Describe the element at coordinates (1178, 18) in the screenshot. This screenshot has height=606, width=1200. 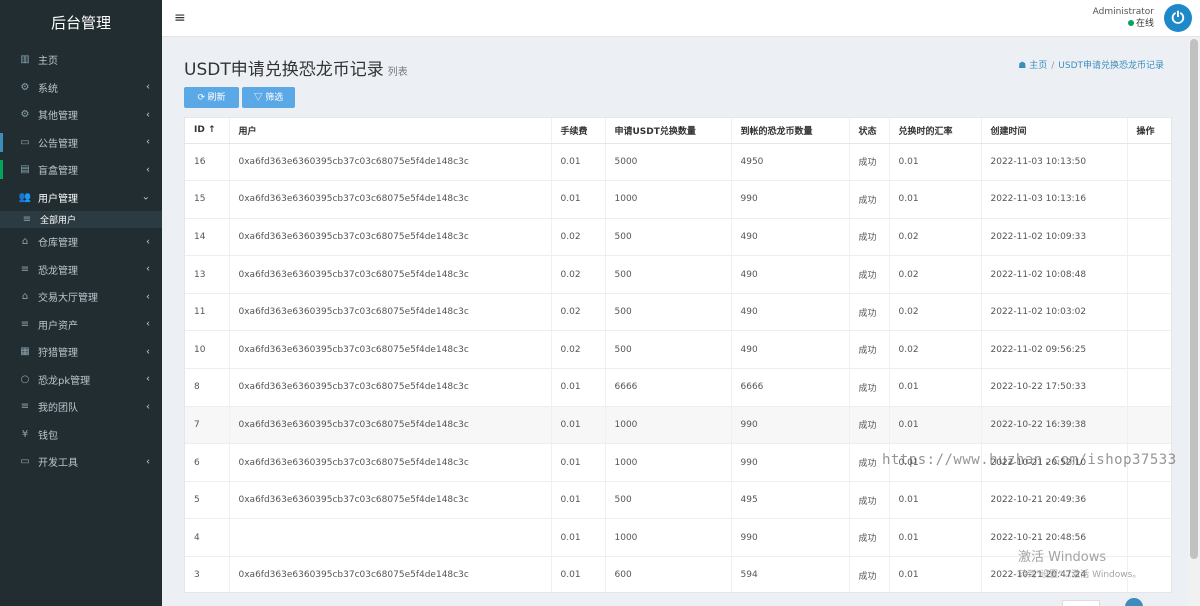
I see `power-icon: ⏻` at that location.